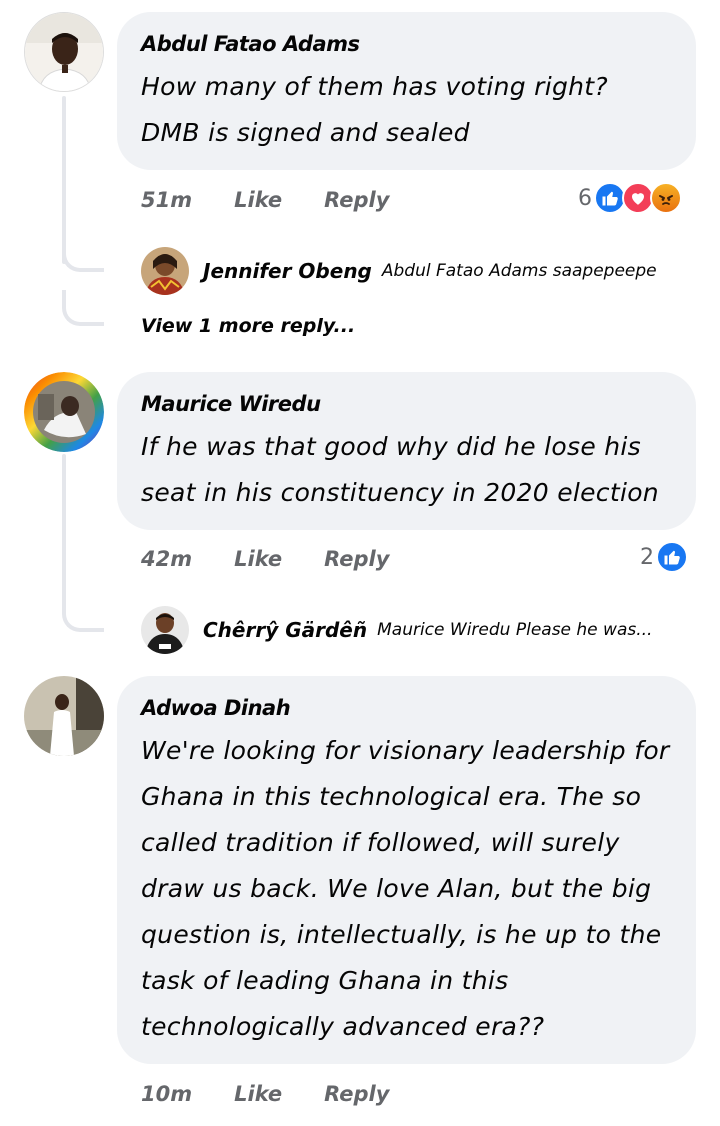 The height and width of the screenshot is (1126, 720). I want to click on comment-actions: 10m Like Reply, so click(265, 1094).